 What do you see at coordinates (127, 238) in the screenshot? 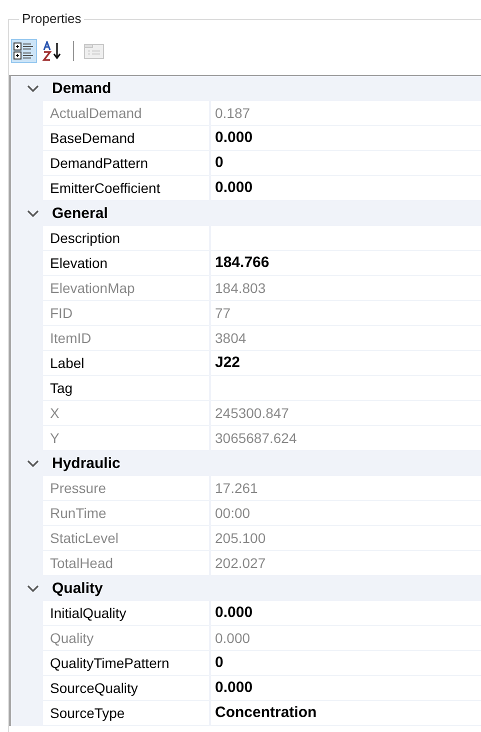
I see `property-name: Description` at bounding box center [127, 238].